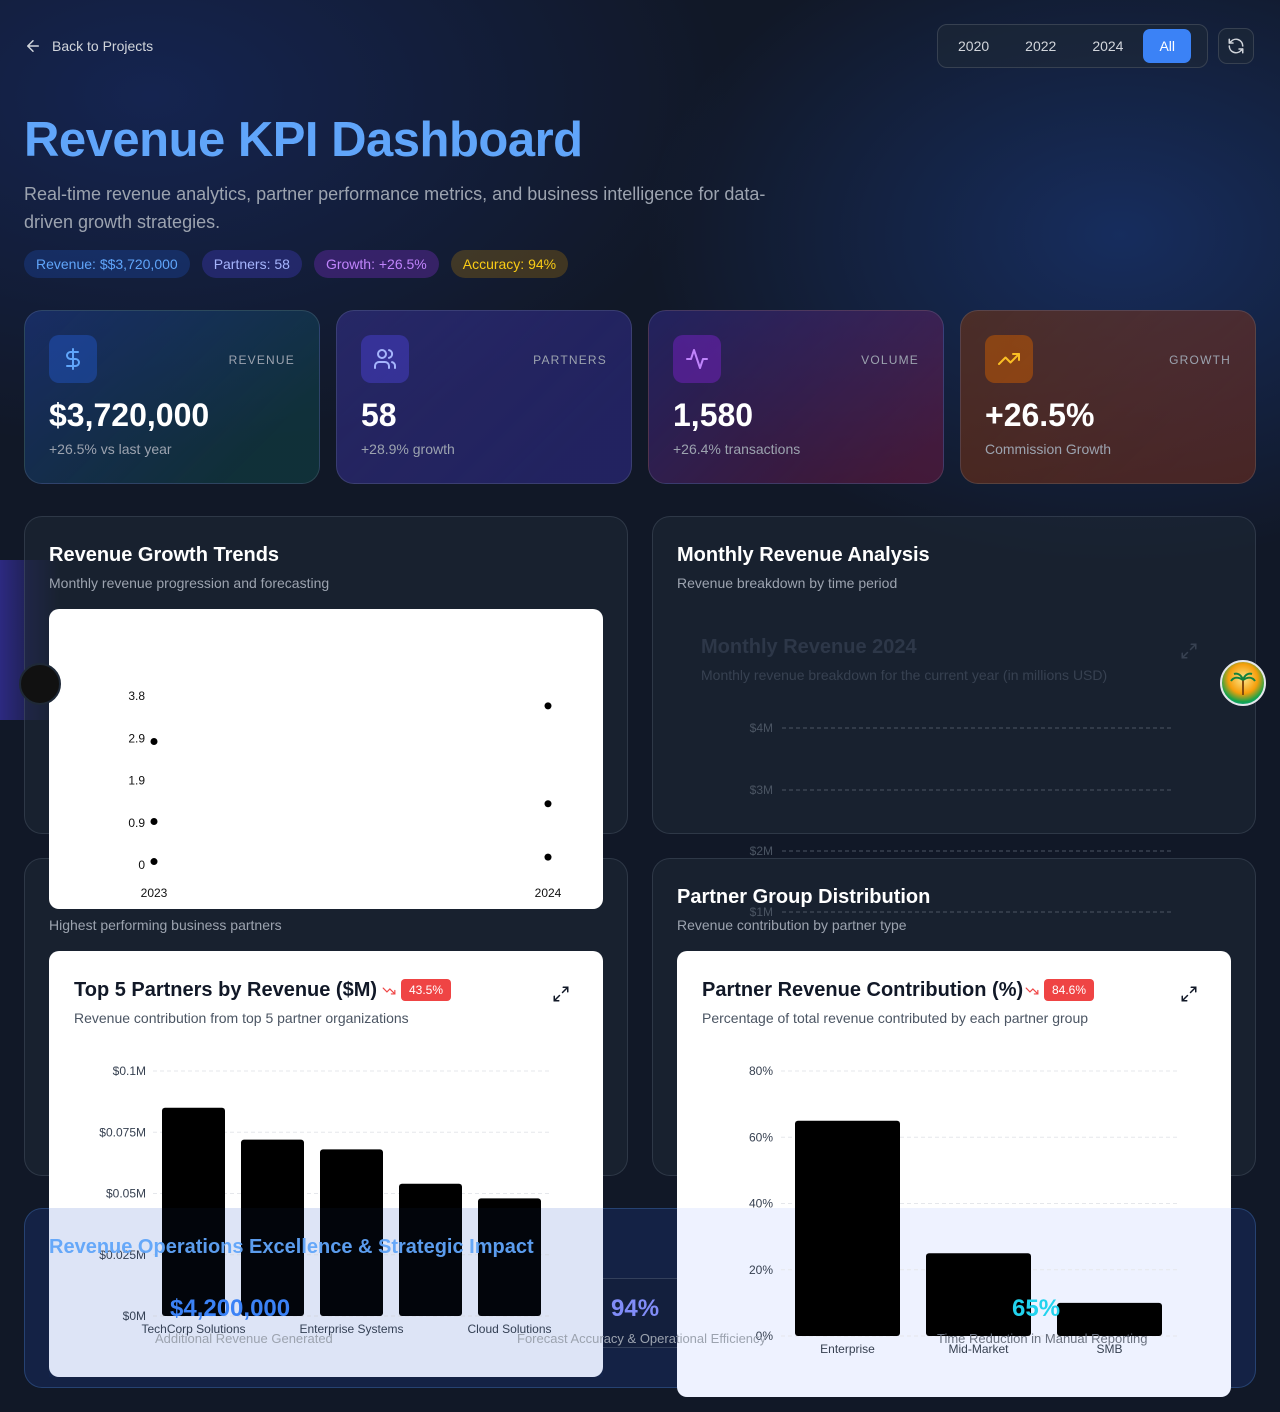 The height and width of the screenshot is (1412, 1280). I want to click on users-icon, so click(385, 359).